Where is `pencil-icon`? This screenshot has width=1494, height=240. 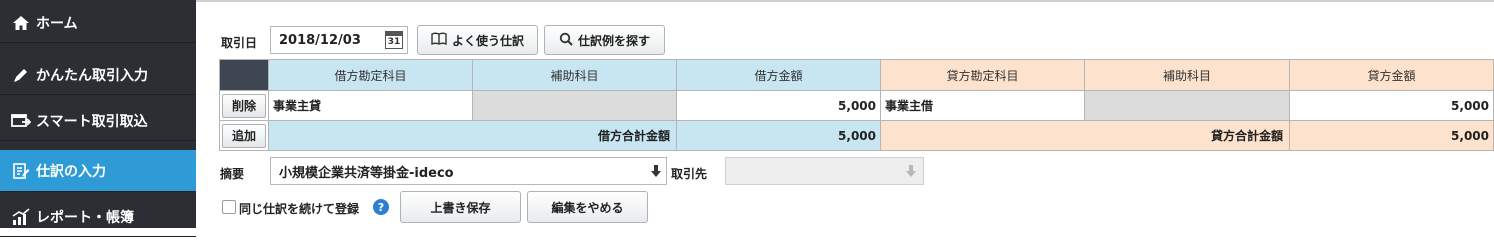
pencil-icon is located at coordinates (21, 75).